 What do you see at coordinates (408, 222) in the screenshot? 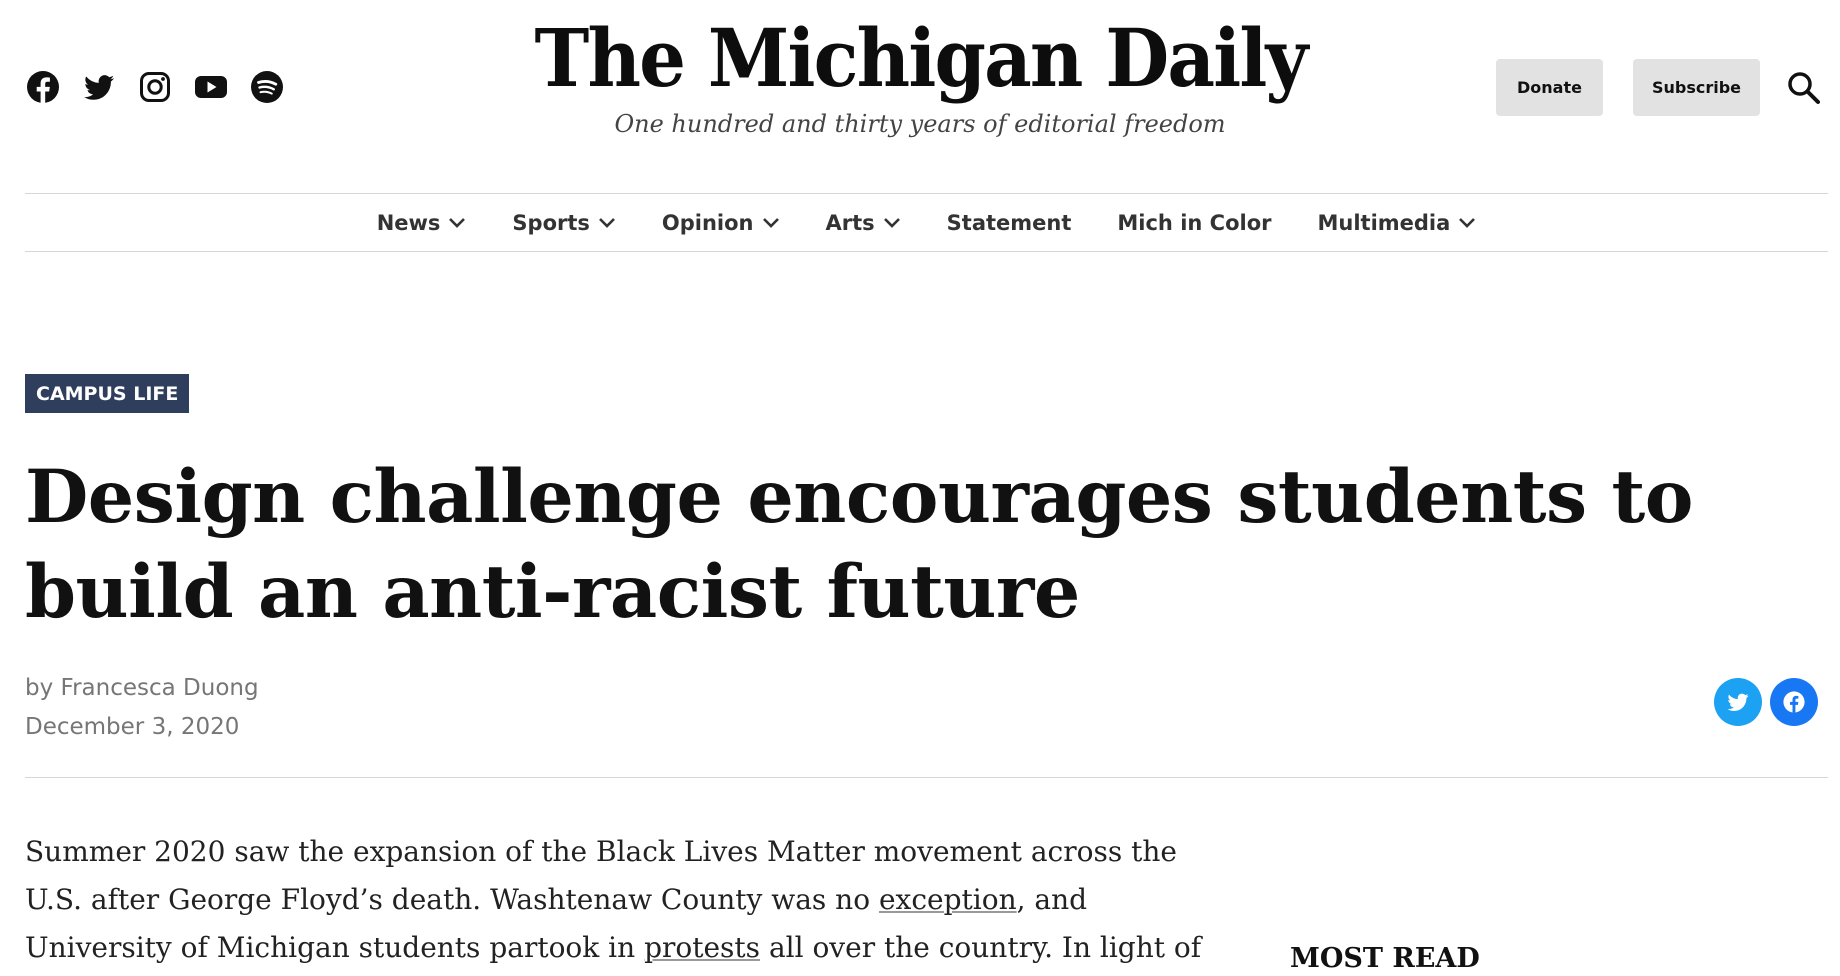
I see `nav-item-label: News` at bounding box center [408, 222].